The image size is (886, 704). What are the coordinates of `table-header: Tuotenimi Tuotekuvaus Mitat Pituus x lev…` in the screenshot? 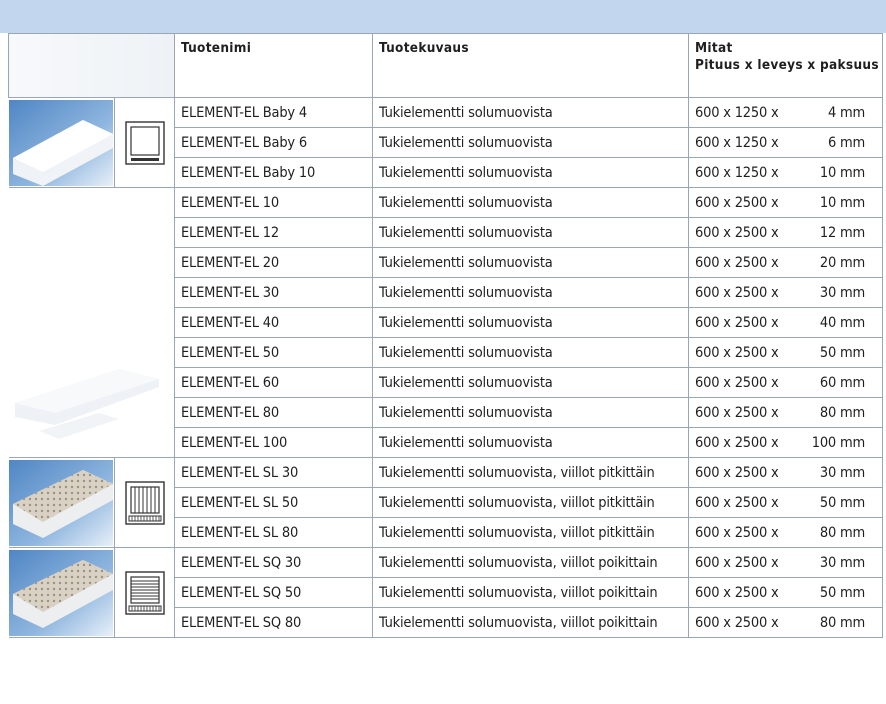 It's located at (445, 65).